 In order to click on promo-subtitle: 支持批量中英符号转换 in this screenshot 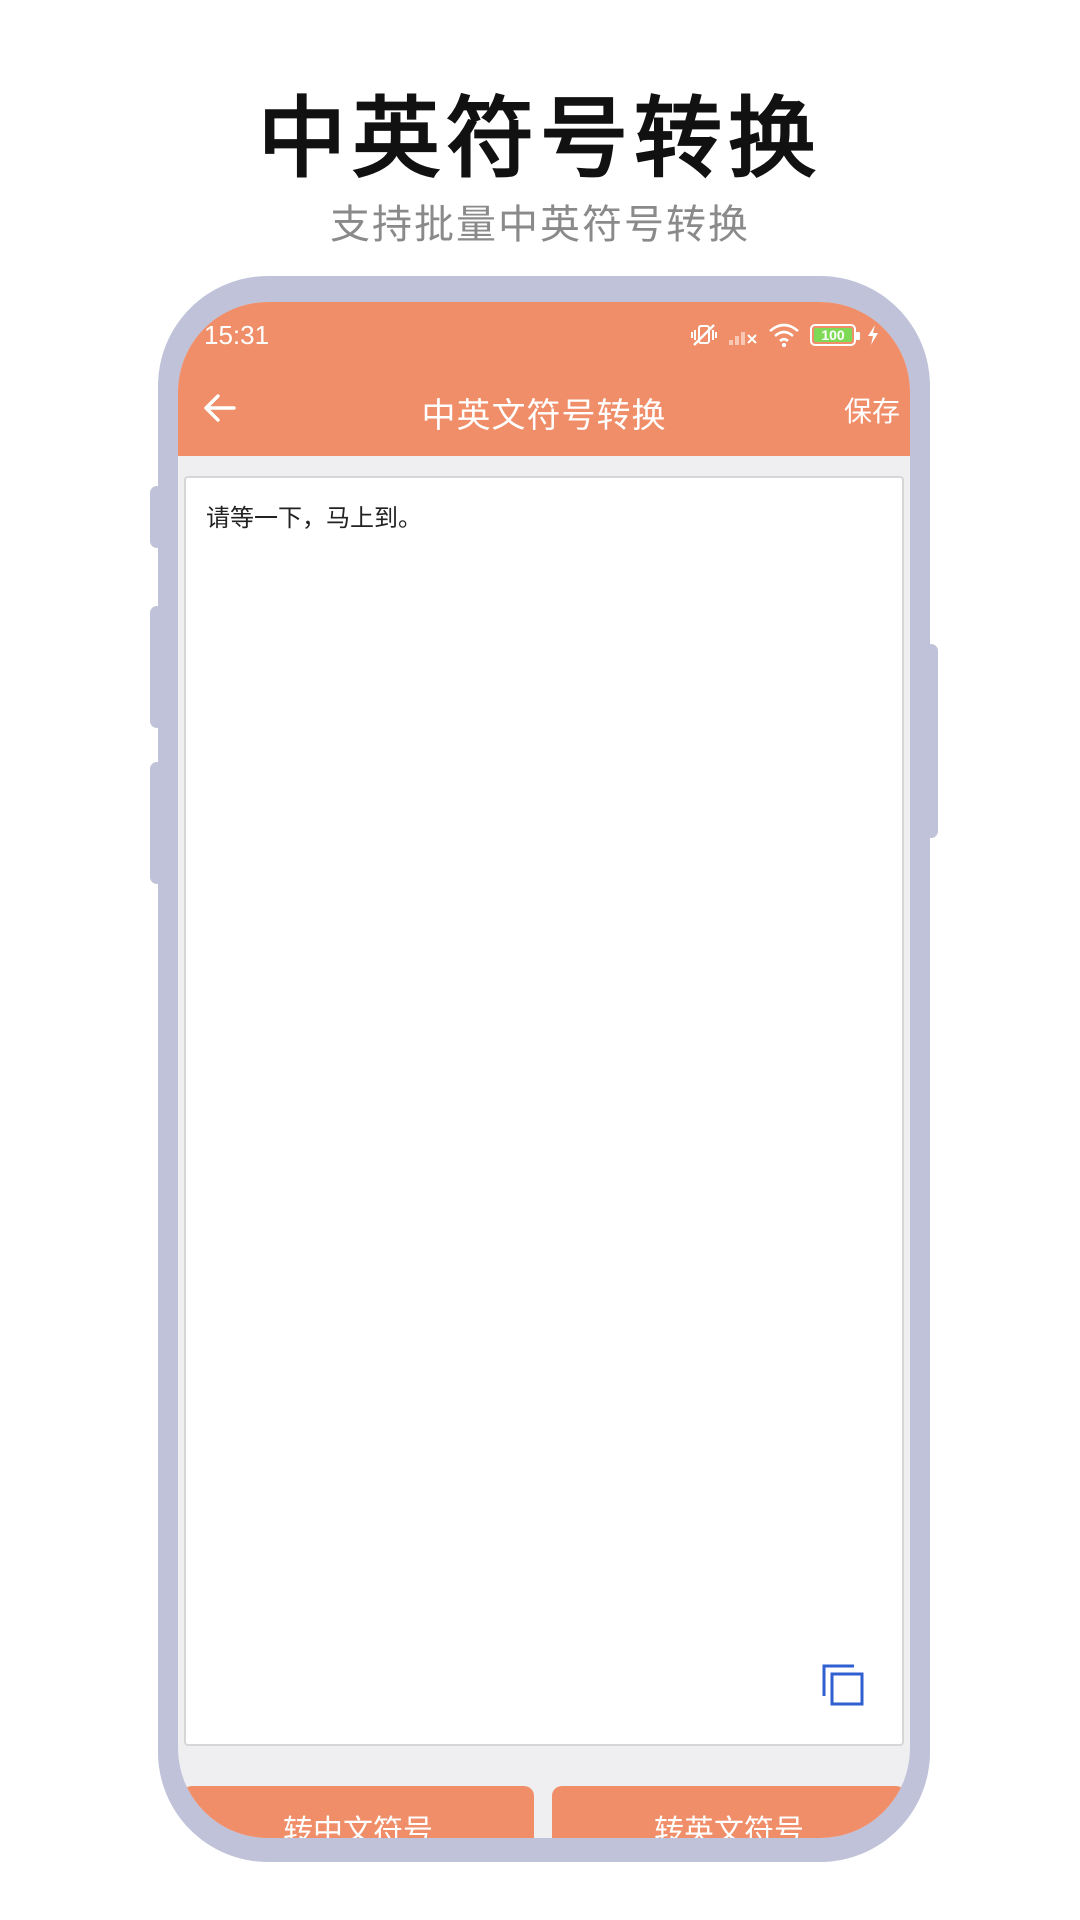, I will do `click(540, 225)`.